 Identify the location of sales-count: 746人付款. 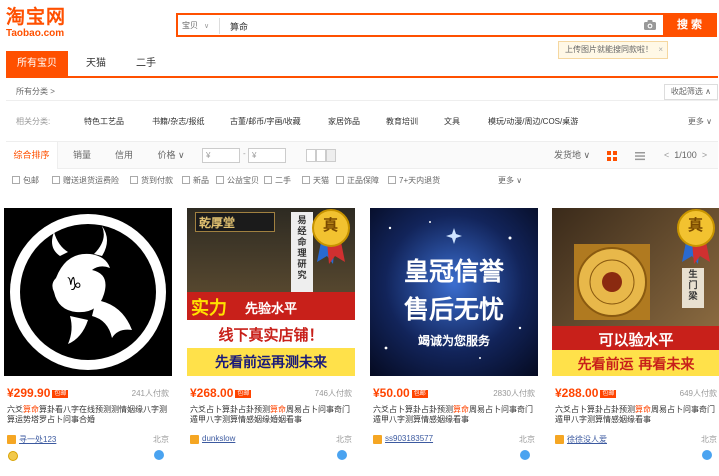
(333, 393).